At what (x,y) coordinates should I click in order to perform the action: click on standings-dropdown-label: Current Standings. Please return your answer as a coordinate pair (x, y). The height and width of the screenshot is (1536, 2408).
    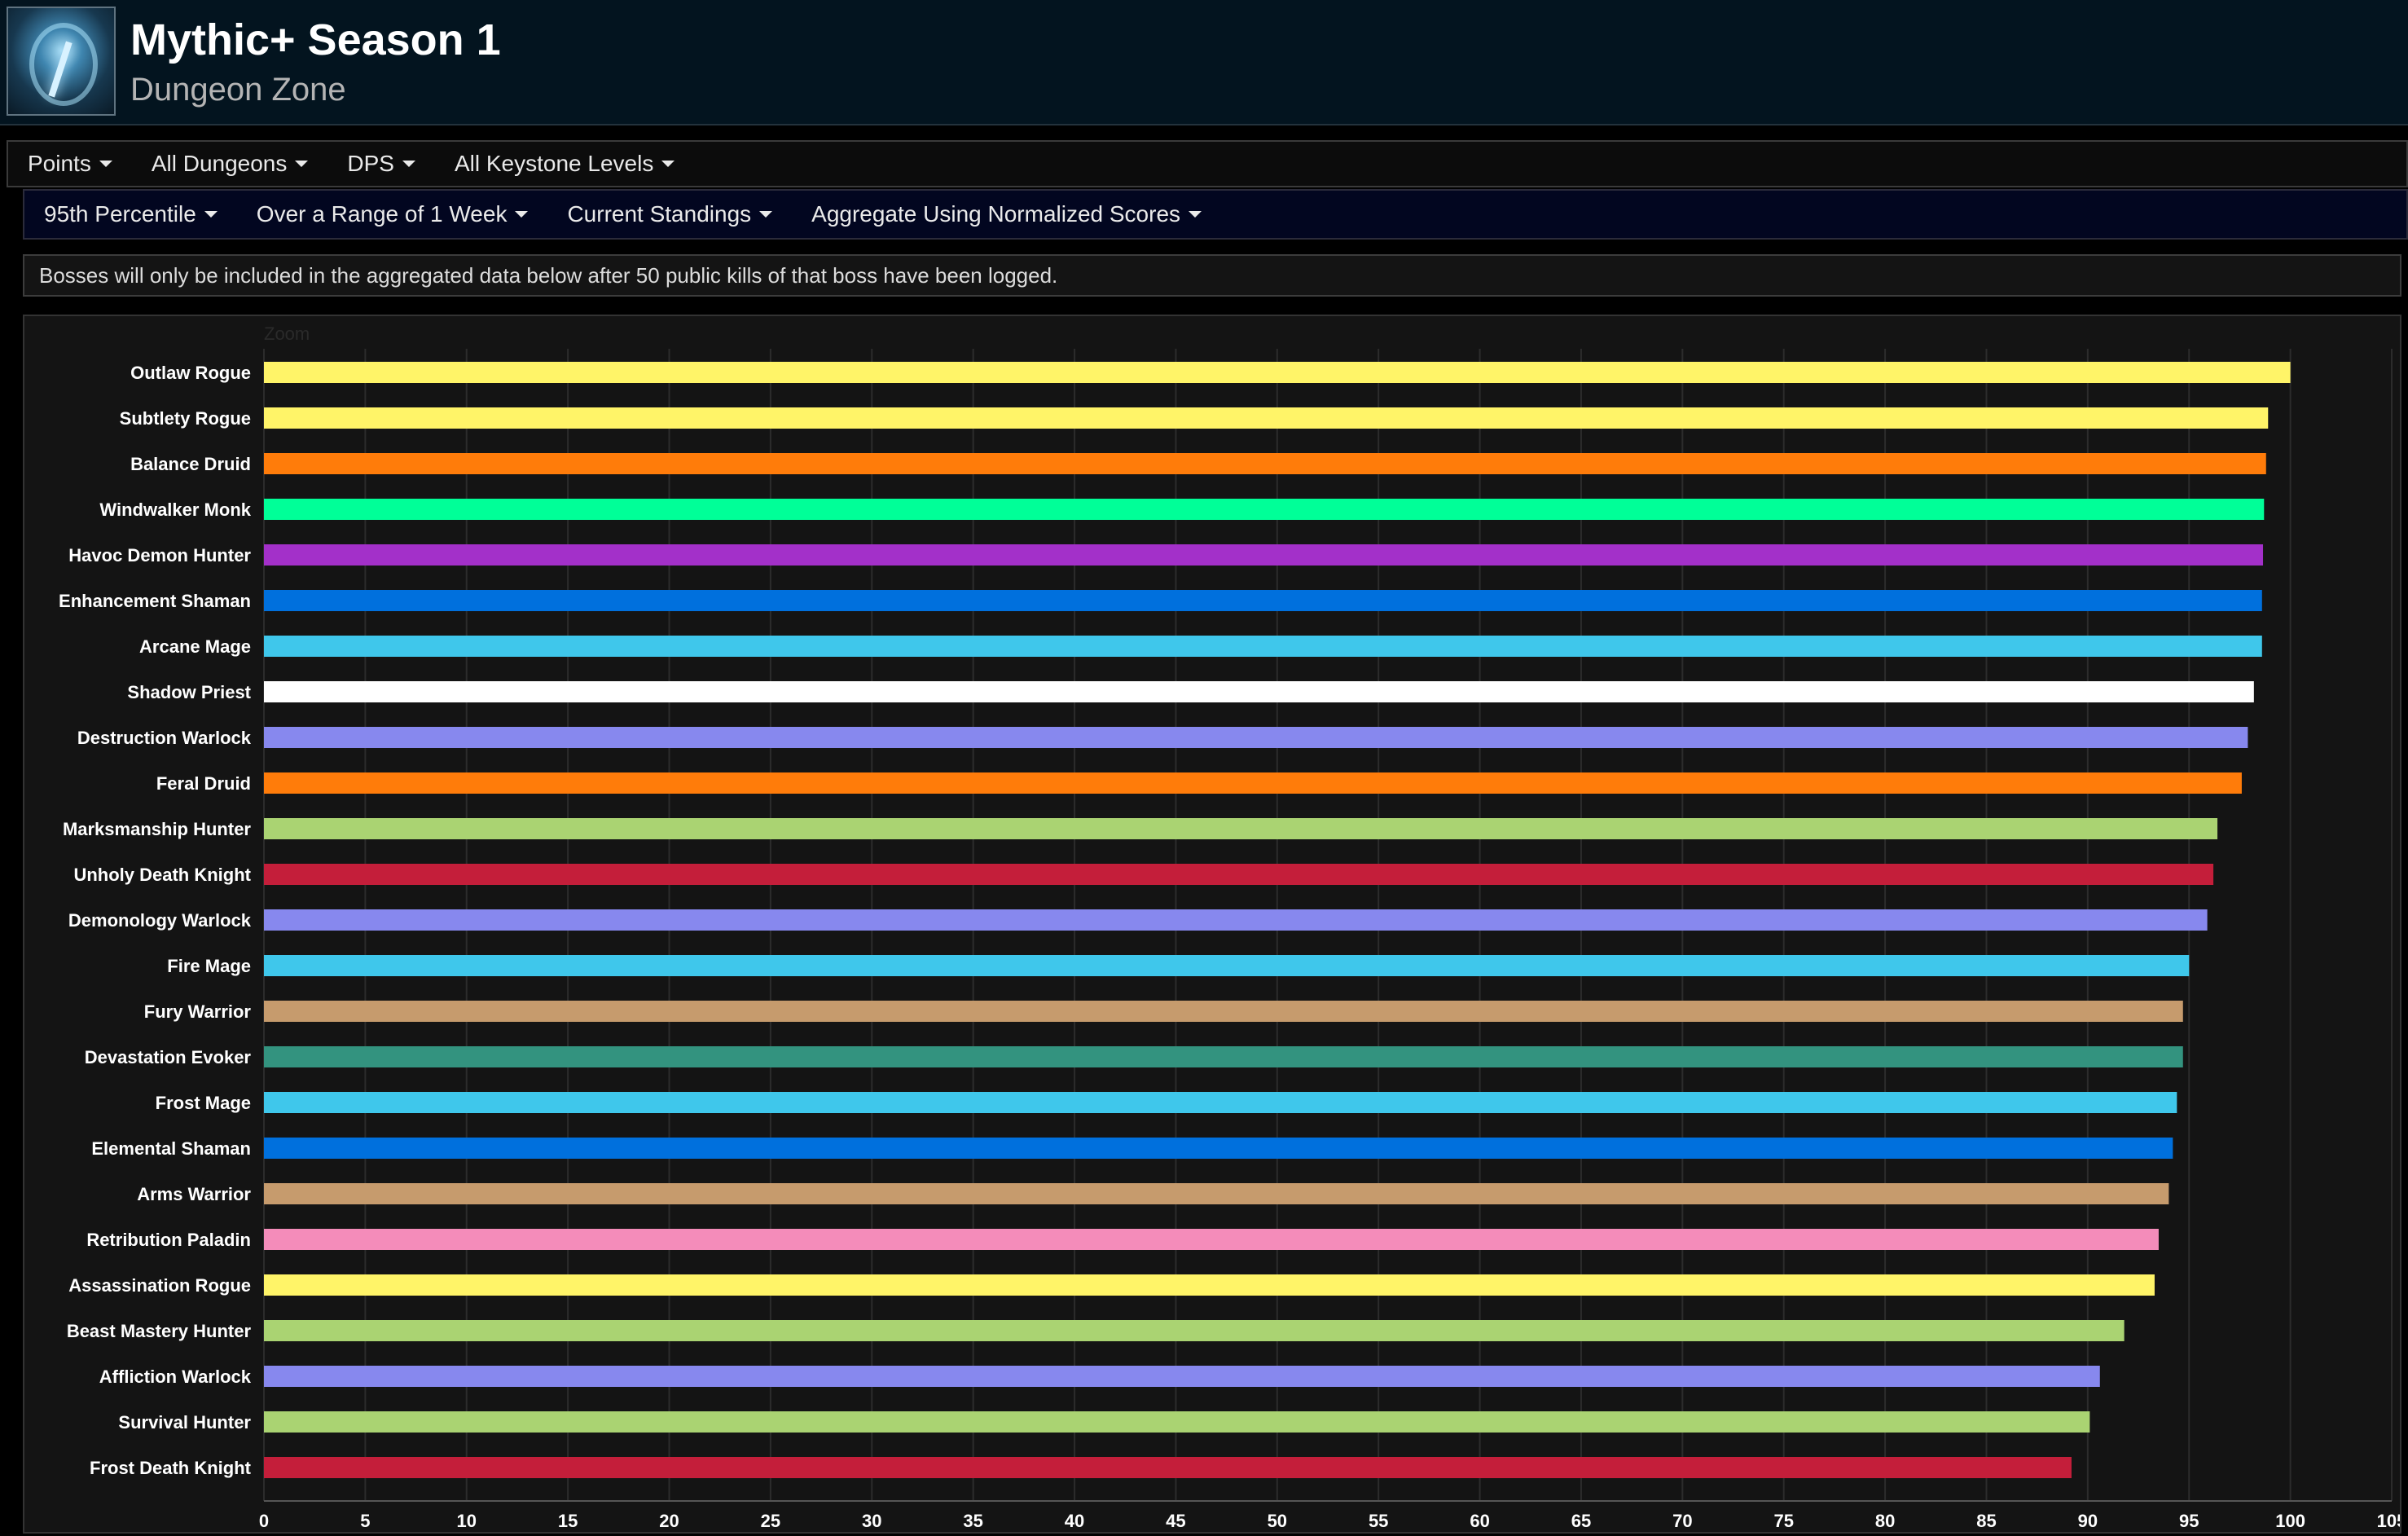
    Looking at the image, I should click on (659, 214).